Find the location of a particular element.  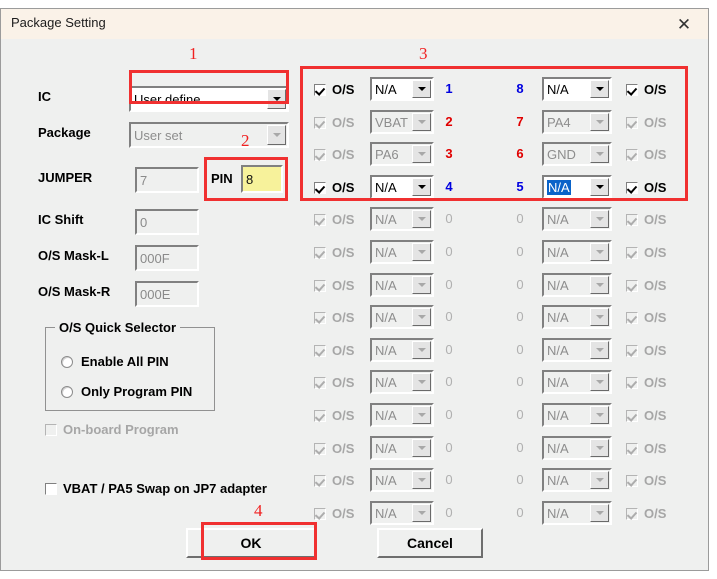

os-label-left-6: O/S is located at coordinates (343, 252).